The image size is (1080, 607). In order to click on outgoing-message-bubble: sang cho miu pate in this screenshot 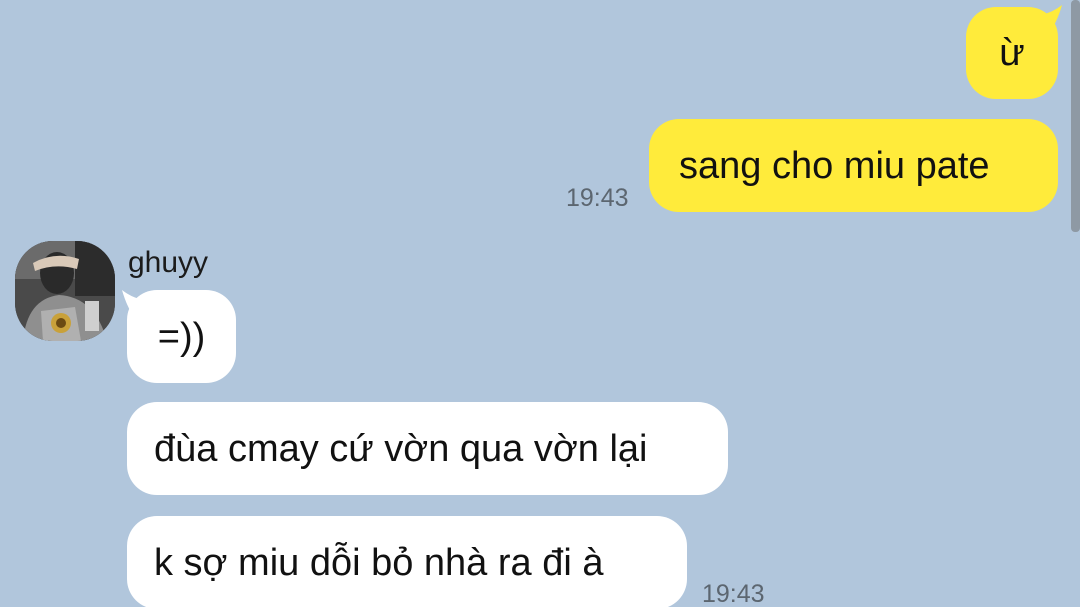, I will do `click(853, 165)`.